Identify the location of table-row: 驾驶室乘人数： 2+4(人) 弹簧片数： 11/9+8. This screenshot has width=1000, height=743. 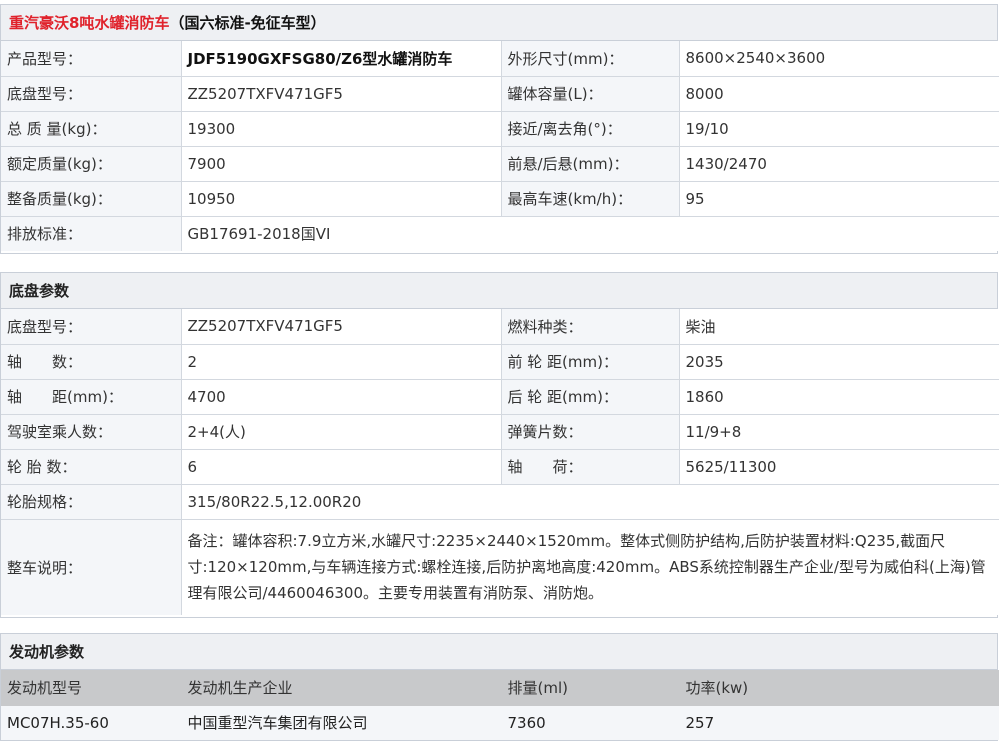
(500, 431).